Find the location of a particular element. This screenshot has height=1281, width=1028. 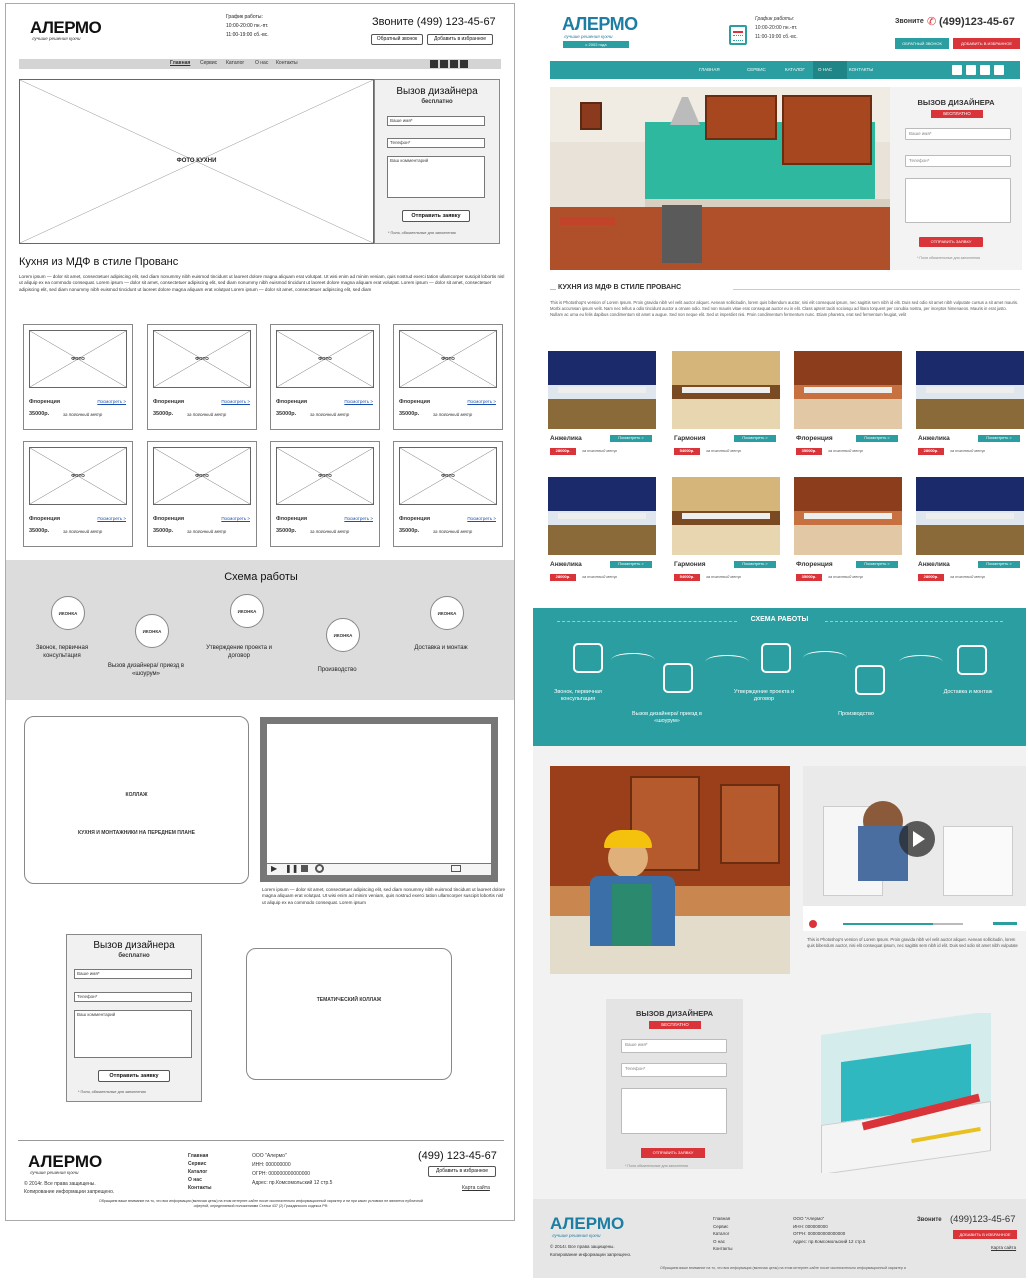

mk-phone-input: Телефон* is located at coordinates (958, 161).